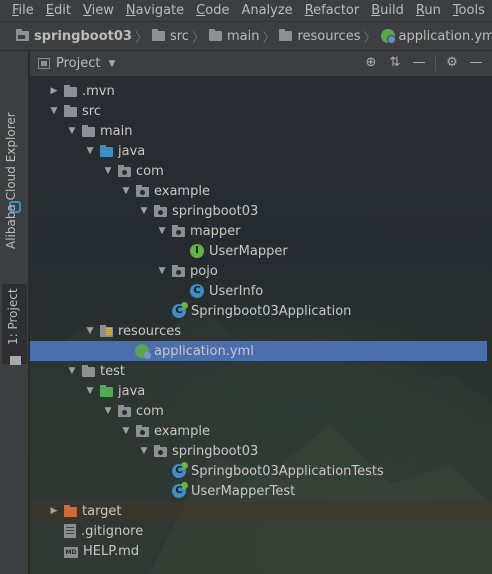  What do you see at coordinates (155, 10) in the screenshot?
I see `menu-navigate: Navigate` at bounding box center [155, 10].